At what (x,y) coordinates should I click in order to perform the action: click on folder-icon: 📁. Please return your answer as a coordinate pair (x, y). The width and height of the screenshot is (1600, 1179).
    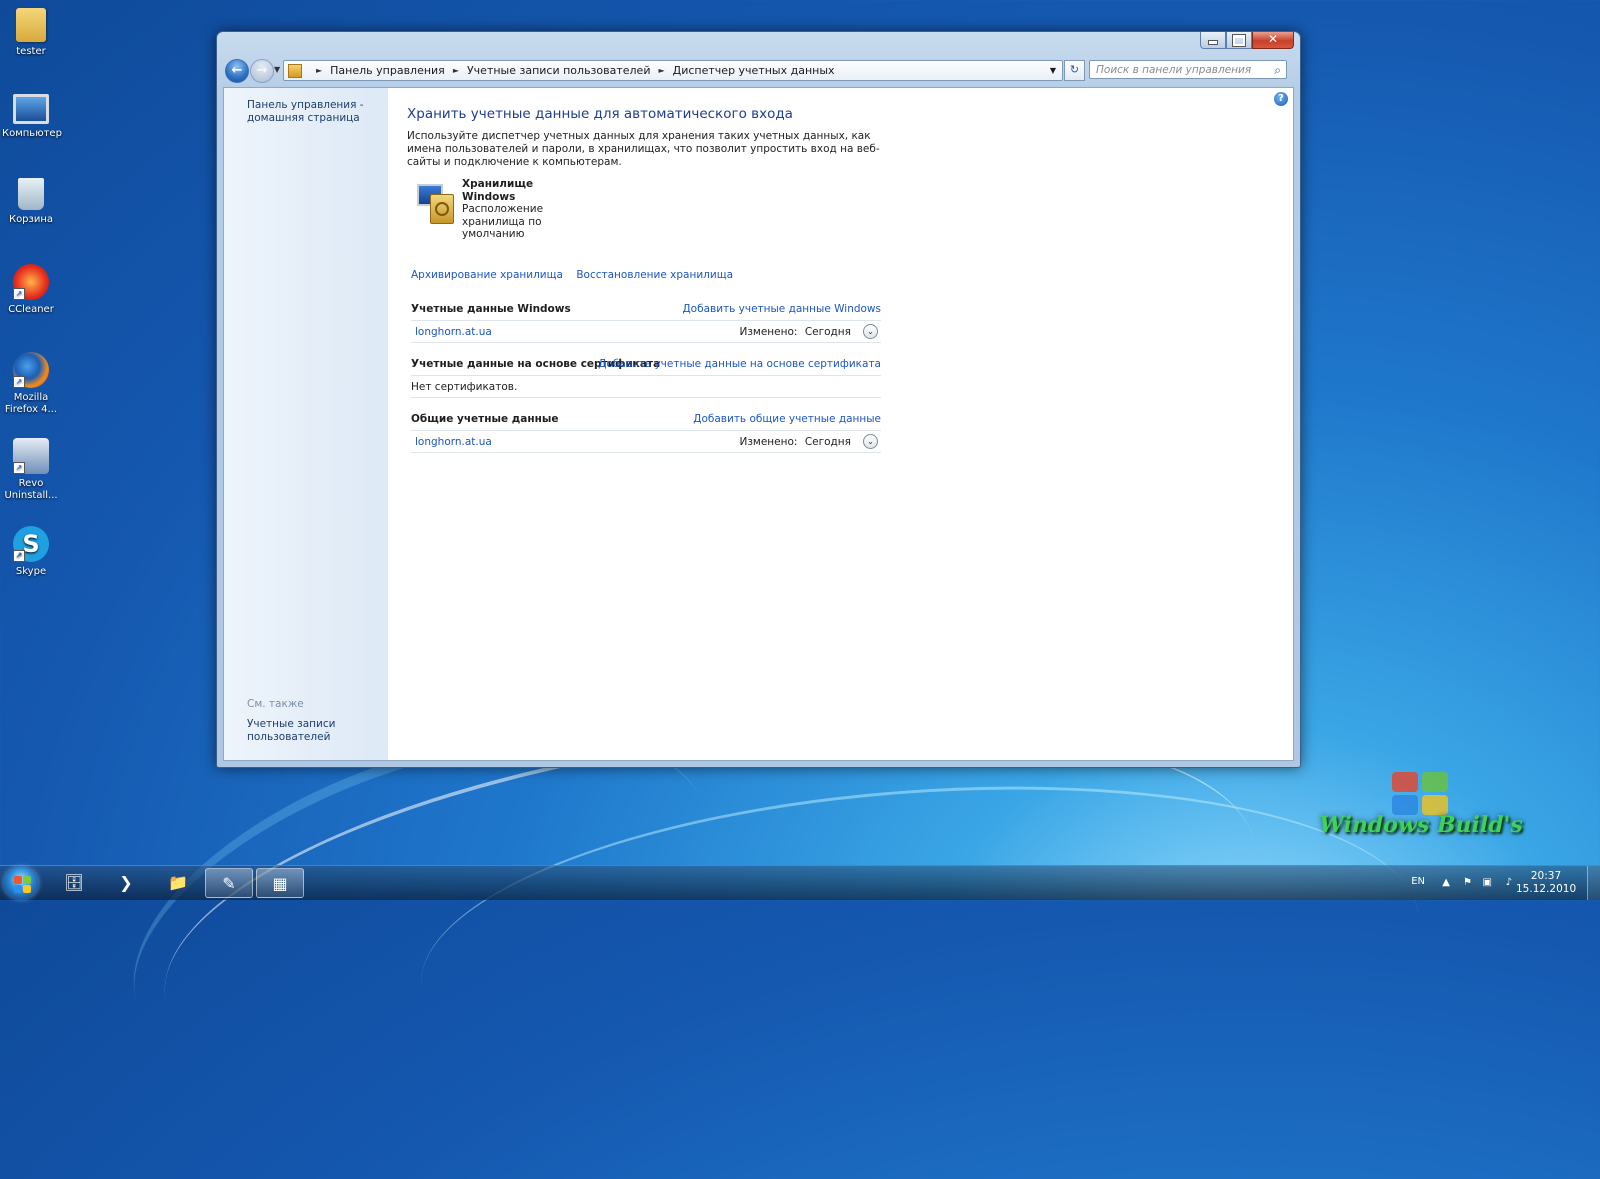
    Looking at the image, I should click on (178, 882).